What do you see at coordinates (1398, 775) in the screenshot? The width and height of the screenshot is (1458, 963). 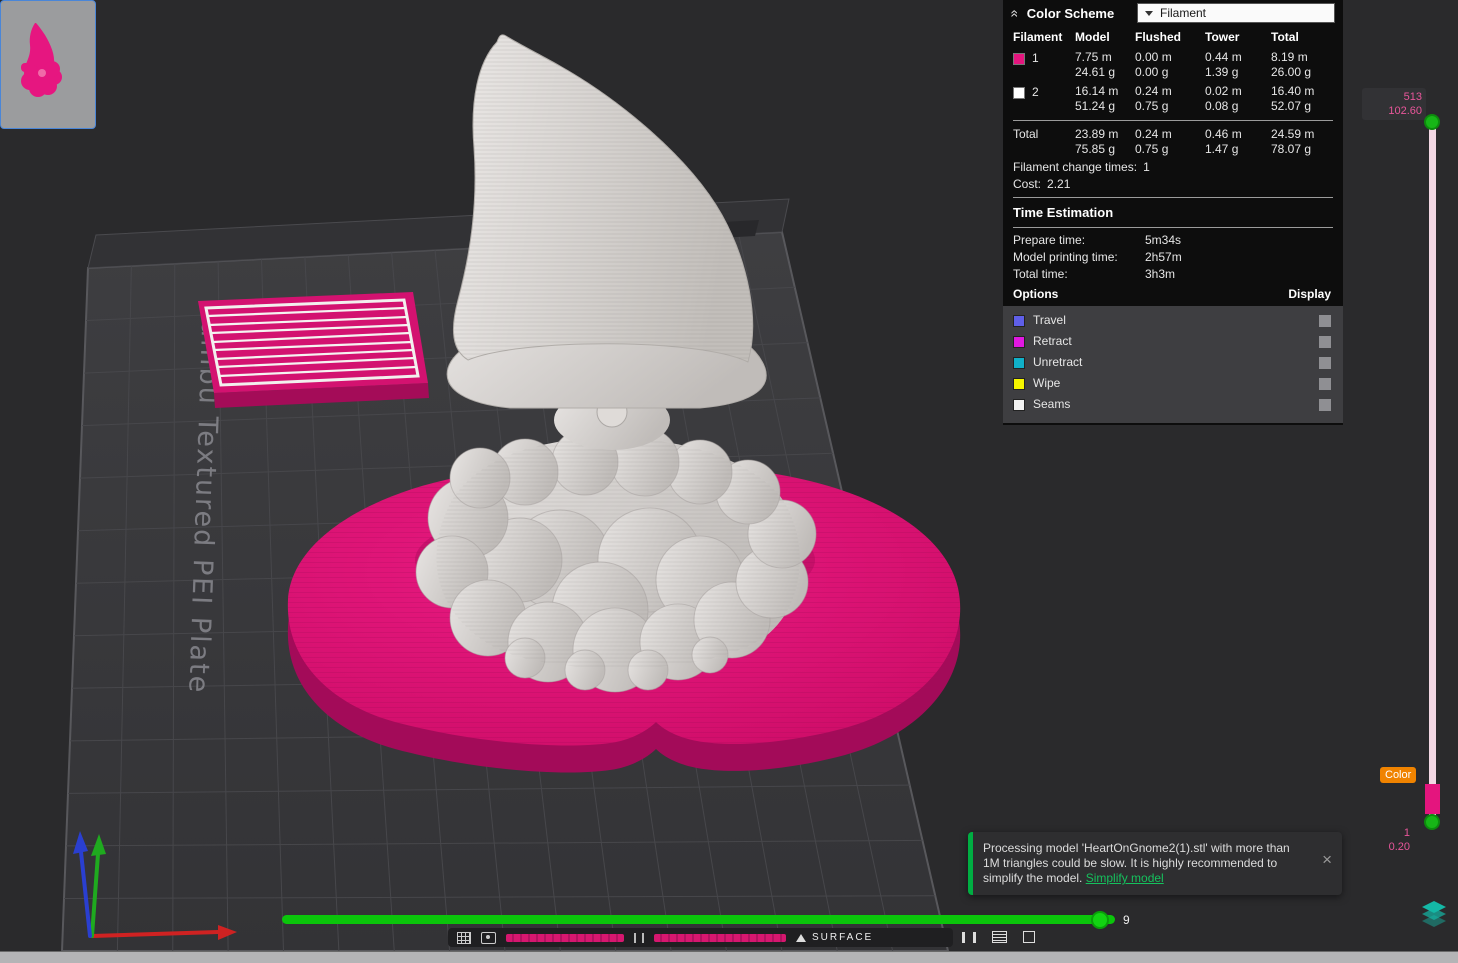 I see `layer-color-tag: Color` at bounding box center [1398, 775].